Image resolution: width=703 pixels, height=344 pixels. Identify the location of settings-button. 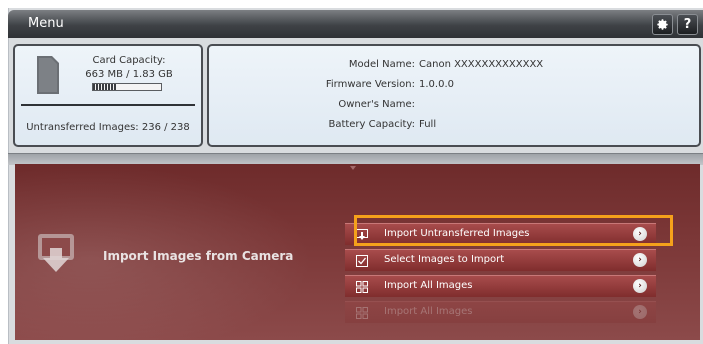
(662, 24).